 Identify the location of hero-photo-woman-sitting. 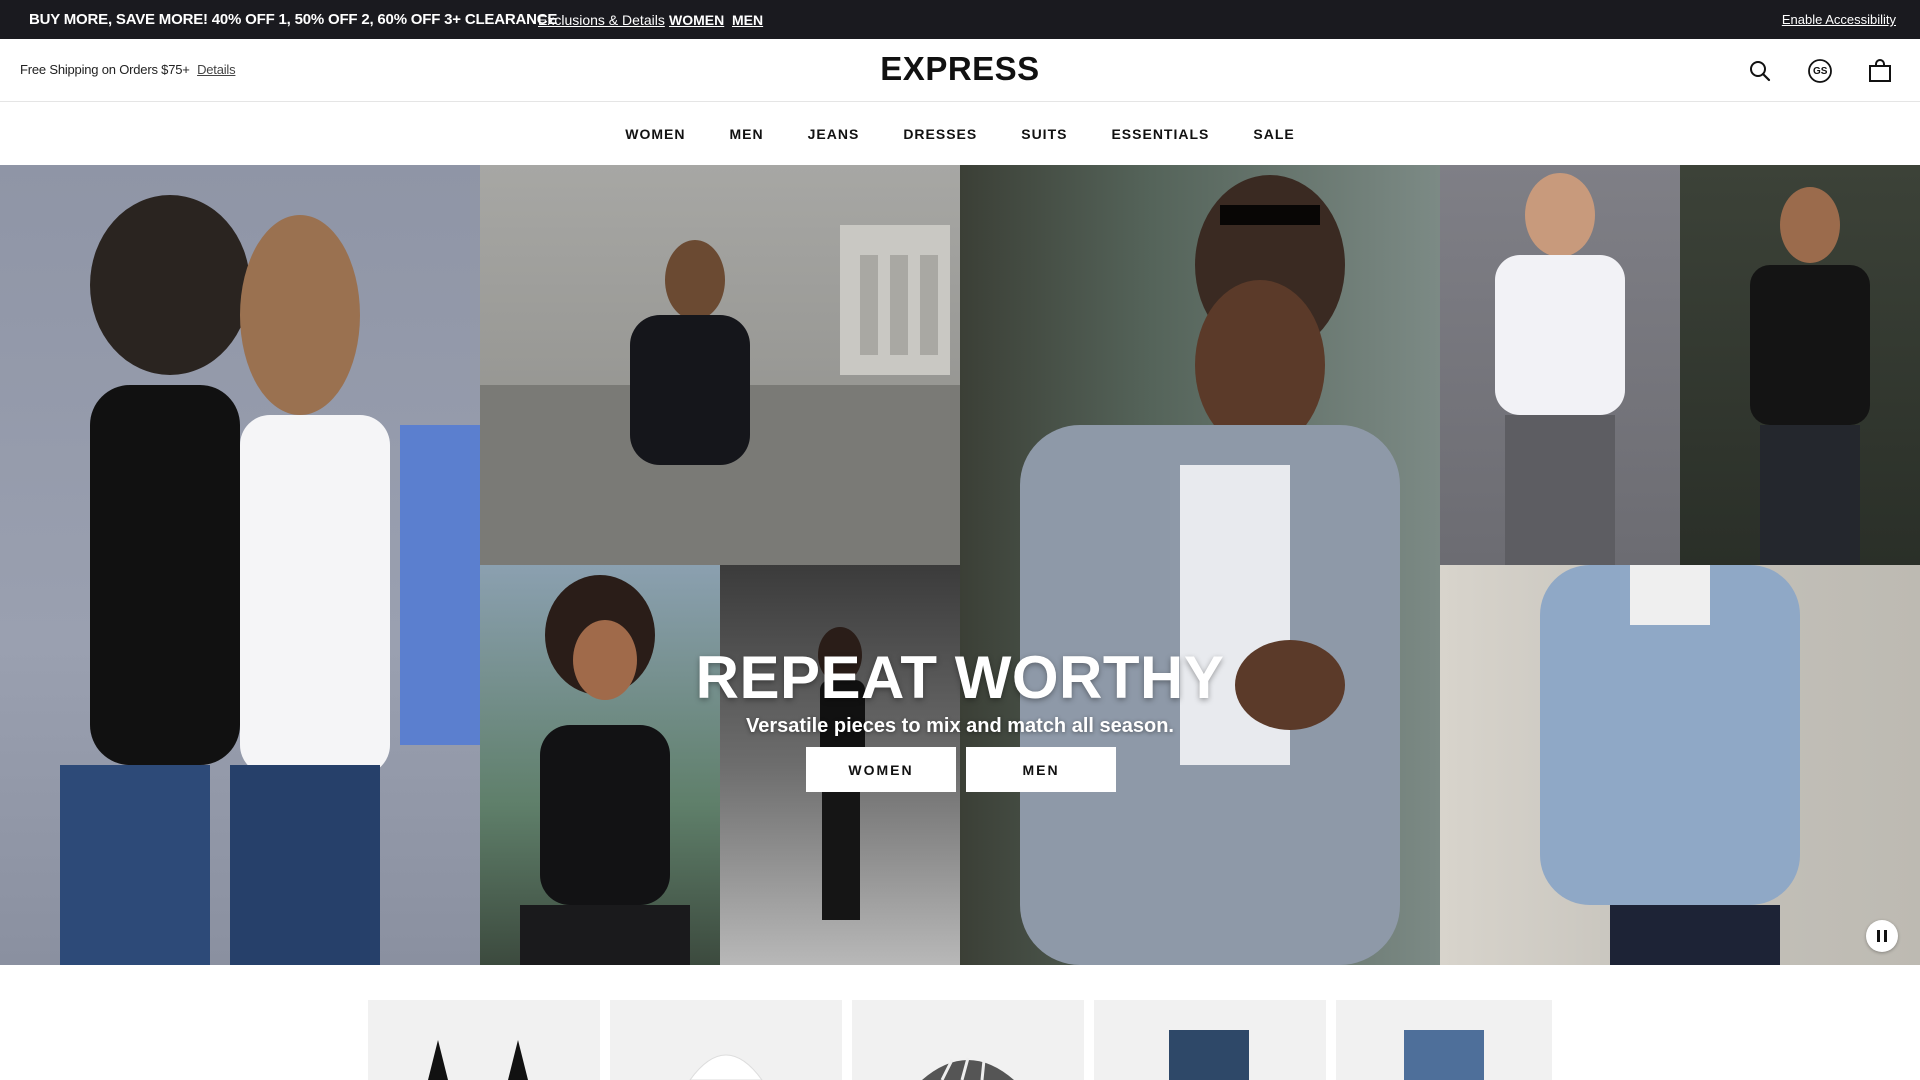
(720, 365).